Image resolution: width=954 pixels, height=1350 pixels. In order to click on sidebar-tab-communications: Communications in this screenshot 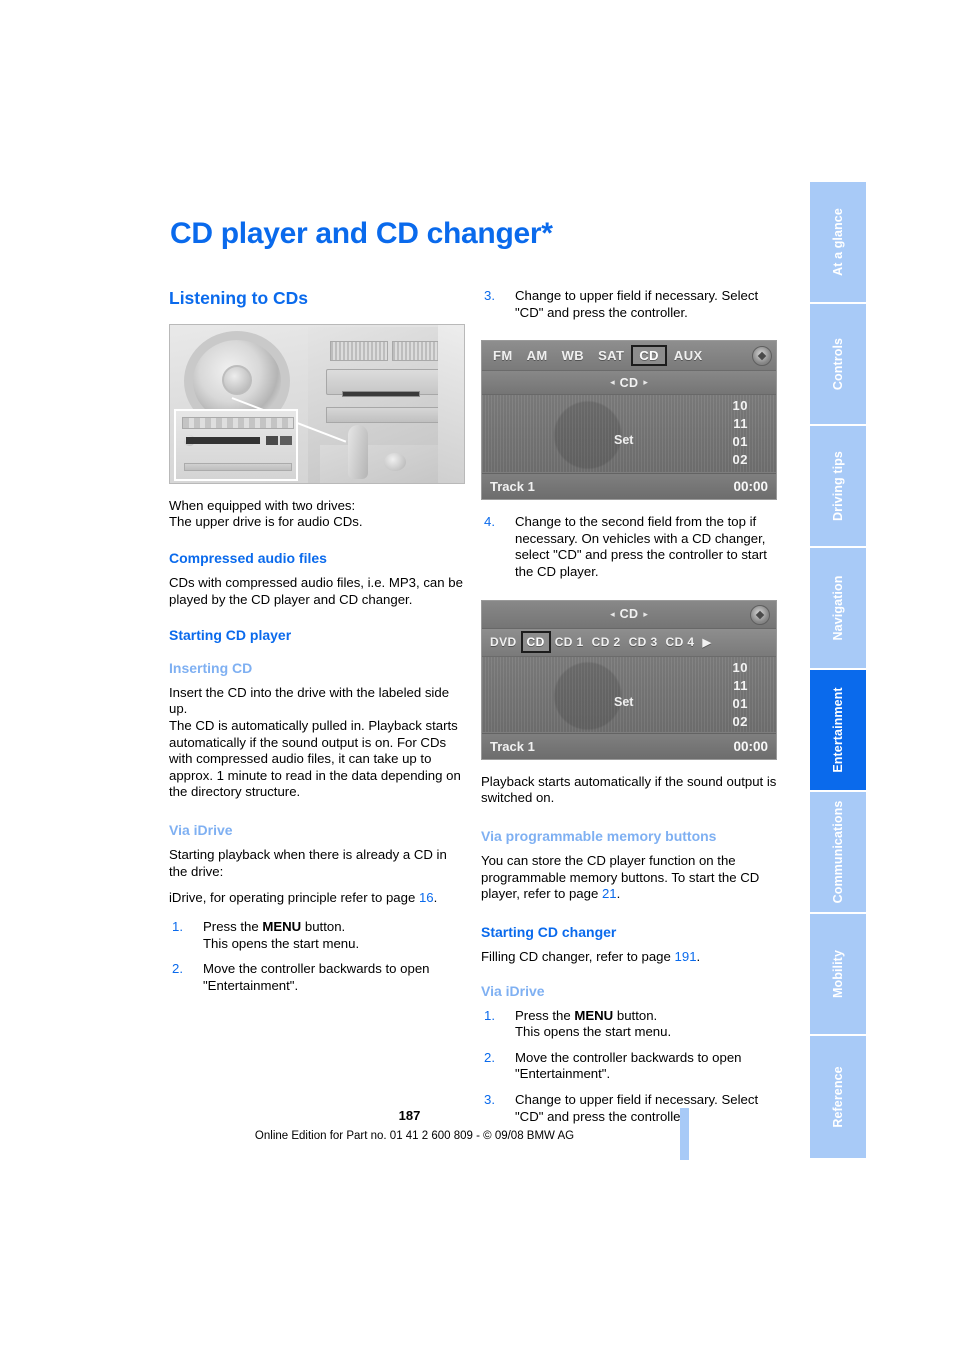, I will do `click(838, 853)`.